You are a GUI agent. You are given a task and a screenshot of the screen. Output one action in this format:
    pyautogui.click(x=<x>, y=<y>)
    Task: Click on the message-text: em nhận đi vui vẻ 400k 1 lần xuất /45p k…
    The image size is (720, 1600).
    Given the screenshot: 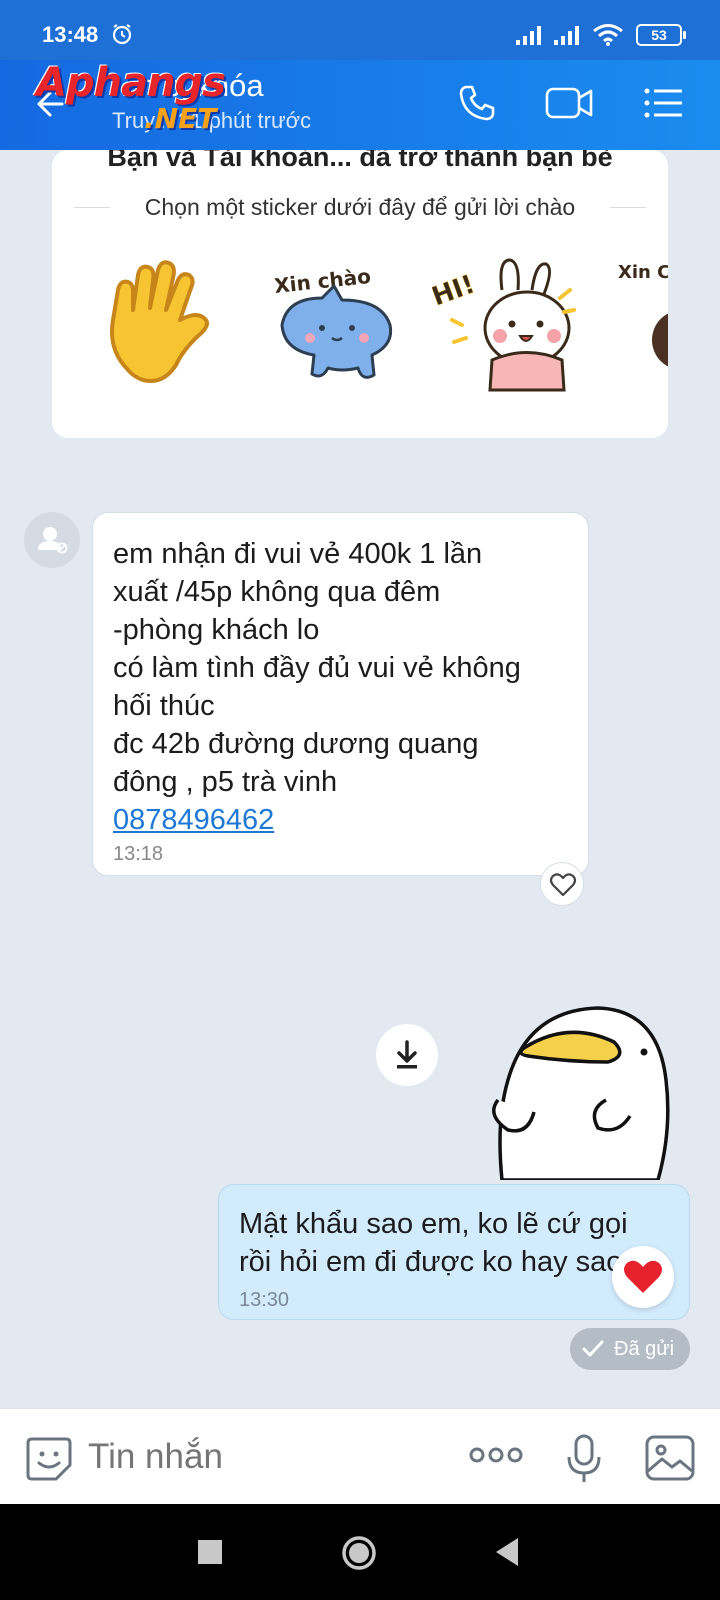 What is the action you would take?
    pyautogui.click(x=317, y=687)
    